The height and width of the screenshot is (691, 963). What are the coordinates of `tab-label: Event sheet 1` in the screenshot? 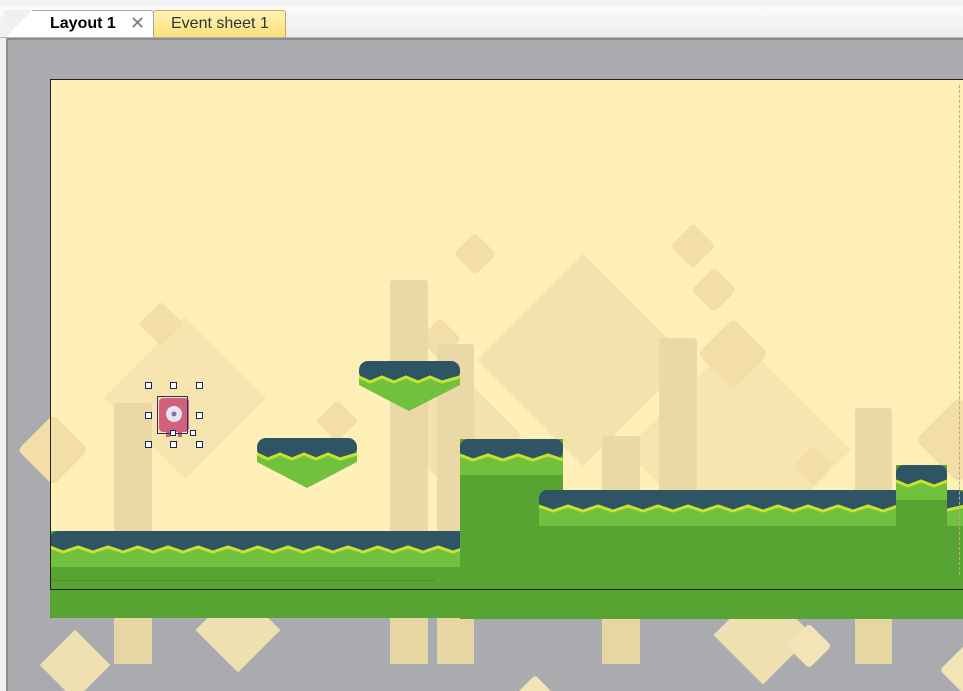 It's located at (220, 23).